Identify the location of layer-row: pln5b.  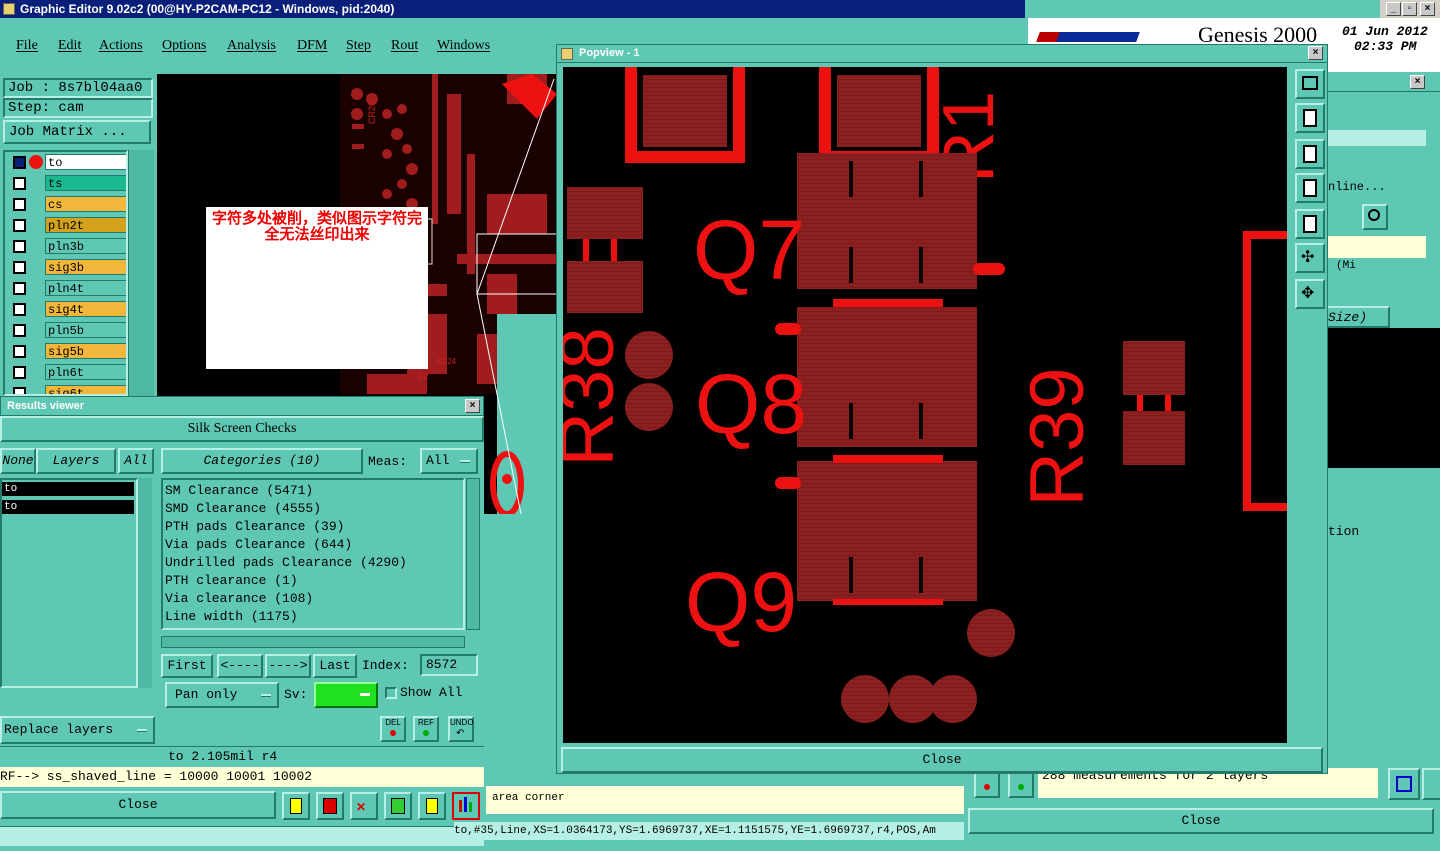
(68, 330).